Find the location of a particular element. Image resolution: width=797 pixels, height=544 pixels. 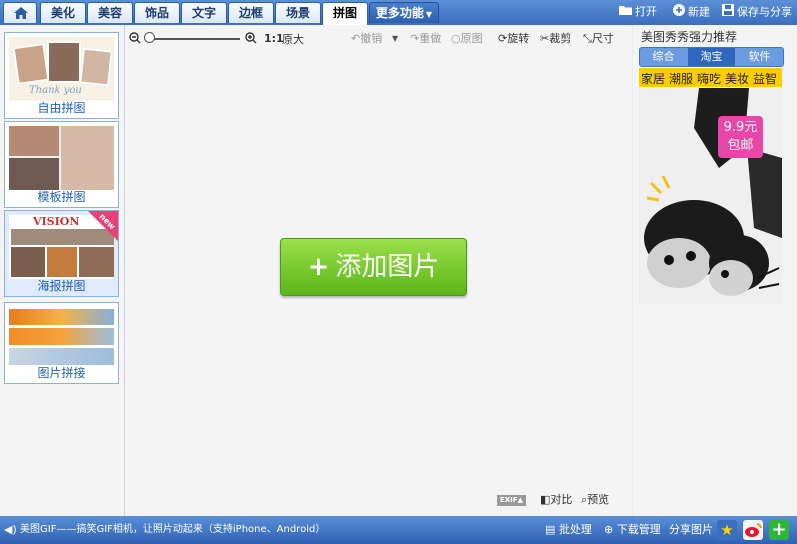

tab-general: 综合 is located at coordinates (663, 57).